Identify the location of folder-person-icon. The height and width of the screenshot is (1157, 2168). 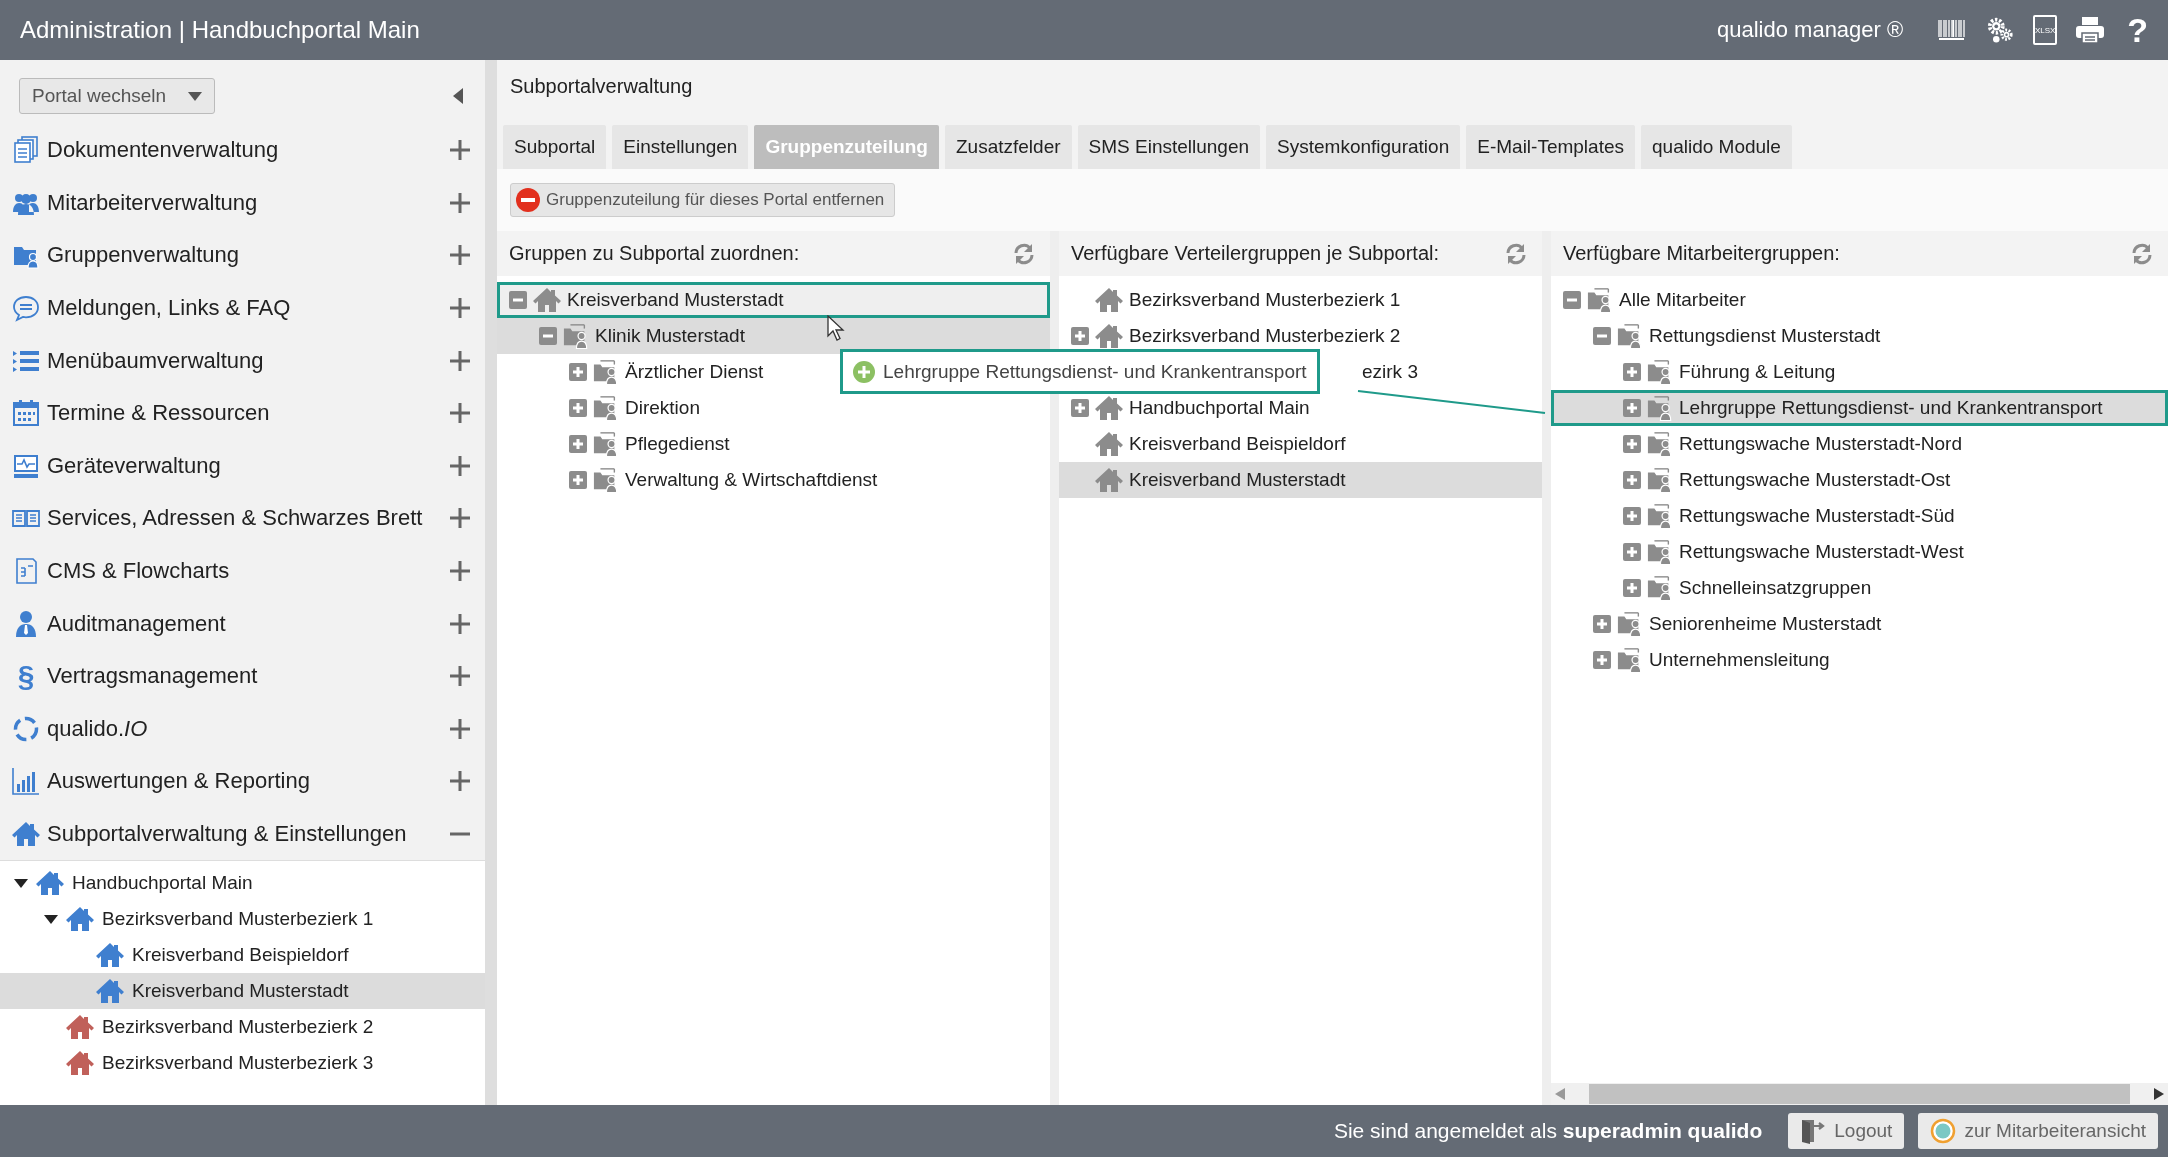
(1630, 336).